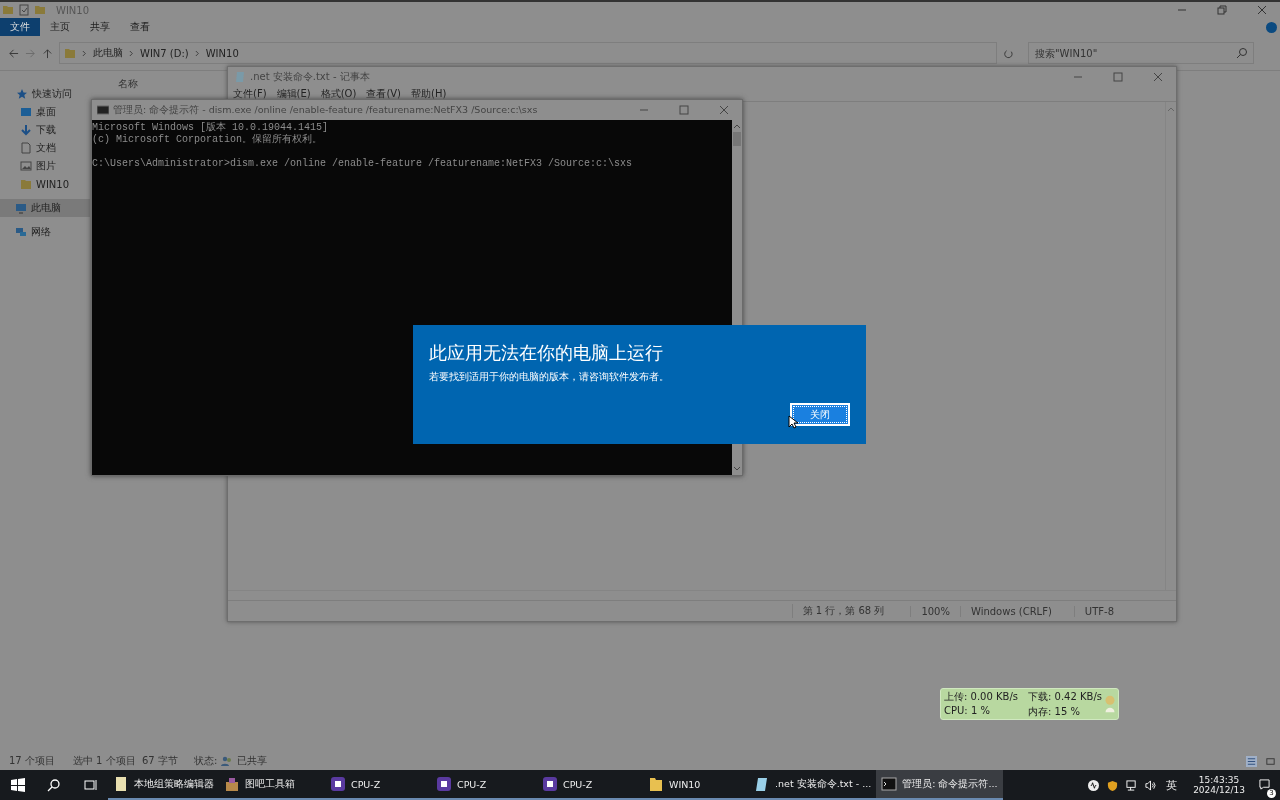  Describe the element at coordinates (1264, 784) in the screenshot. I see `notification-icon` at that location.